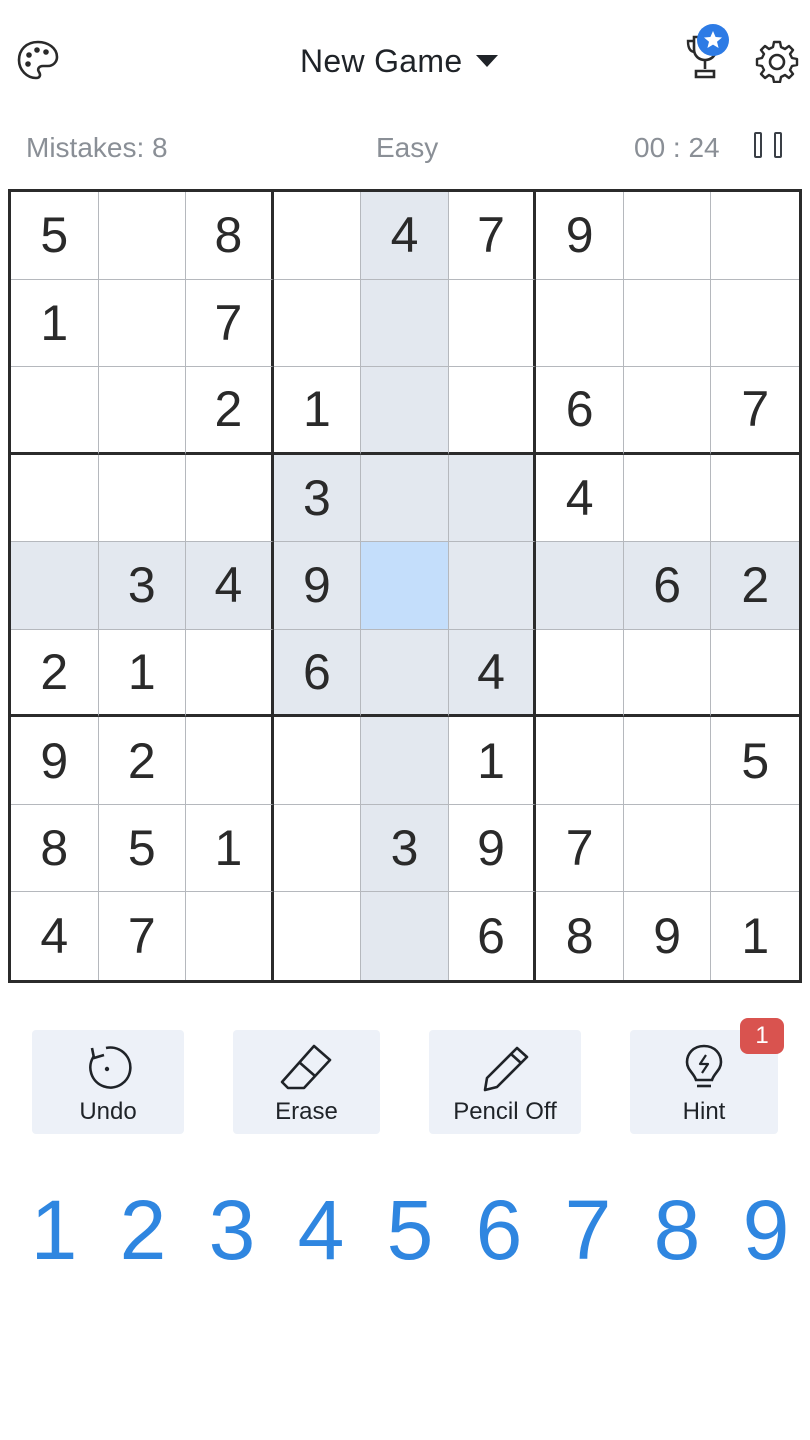  What do you see at coordinates (677, 147) in the screenshot?
I see `timer: 00 : 24` at bounding box center [677, 147].